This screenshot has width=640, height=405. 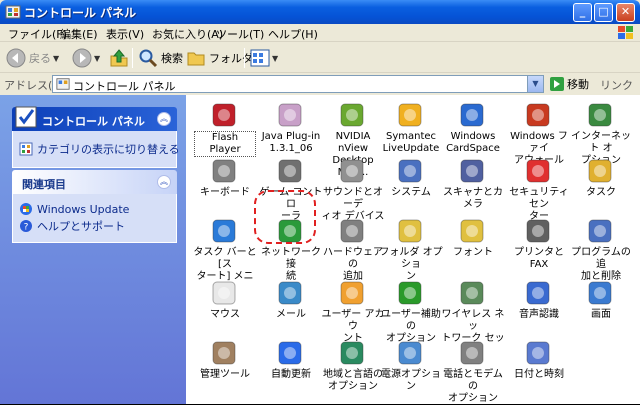 What do you see at coordinates (539, 374) in the screenshot?
I see `item-label: 日付と時刻` at bounding box center [539, 374].